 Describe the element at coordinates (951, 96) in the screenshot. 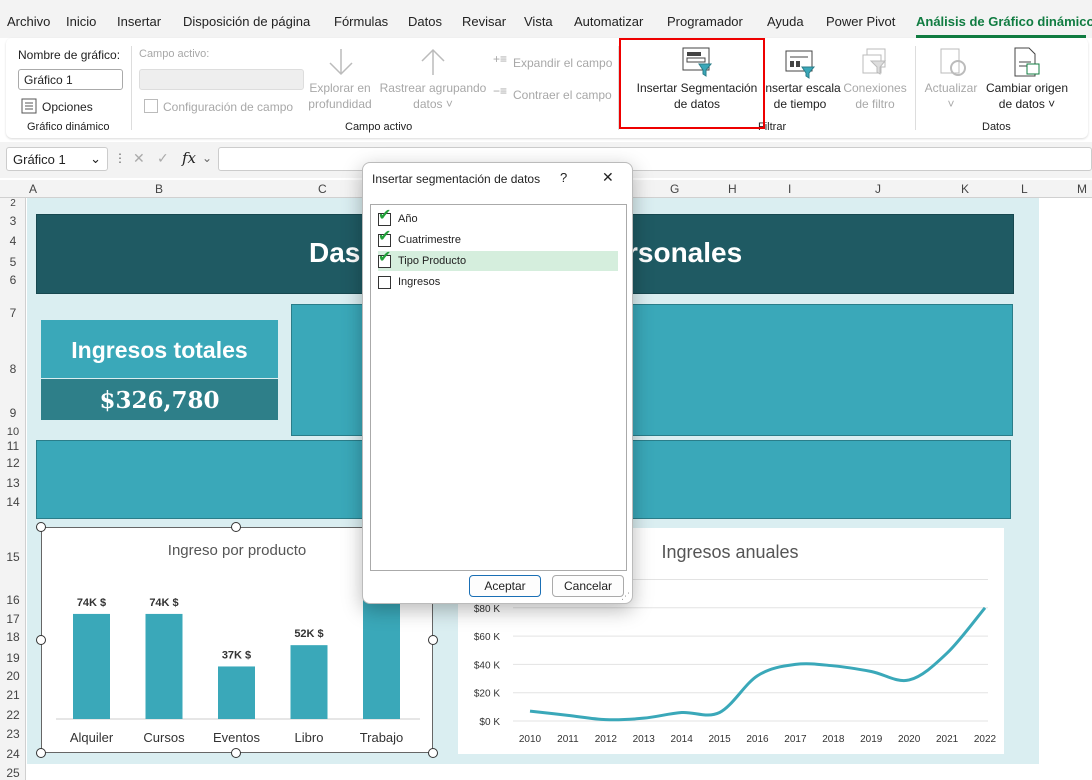

I see `refresh-button: Actualizar ˅` at that location.